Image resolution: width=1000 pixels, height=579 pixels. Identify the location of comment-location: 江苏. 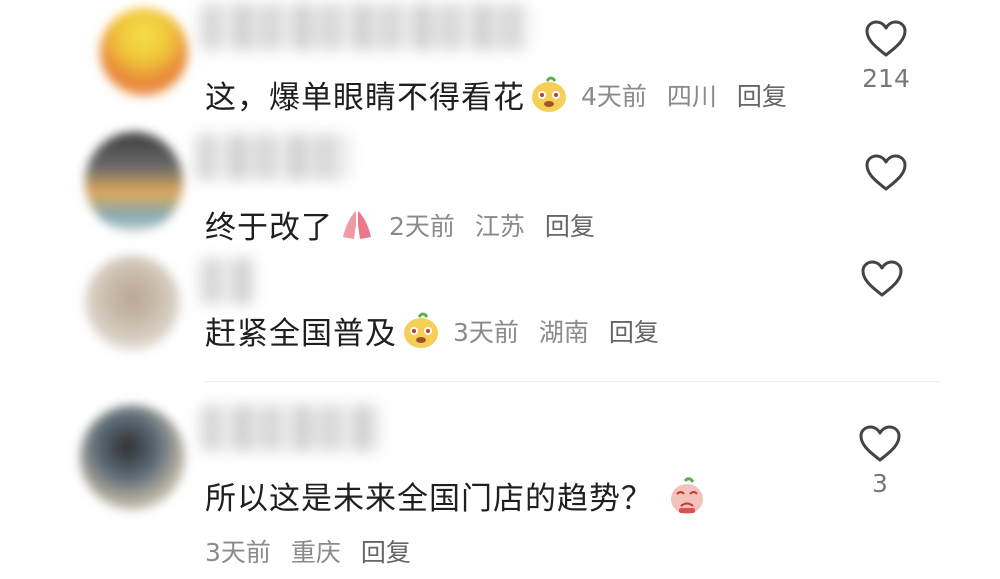
(499, 226).